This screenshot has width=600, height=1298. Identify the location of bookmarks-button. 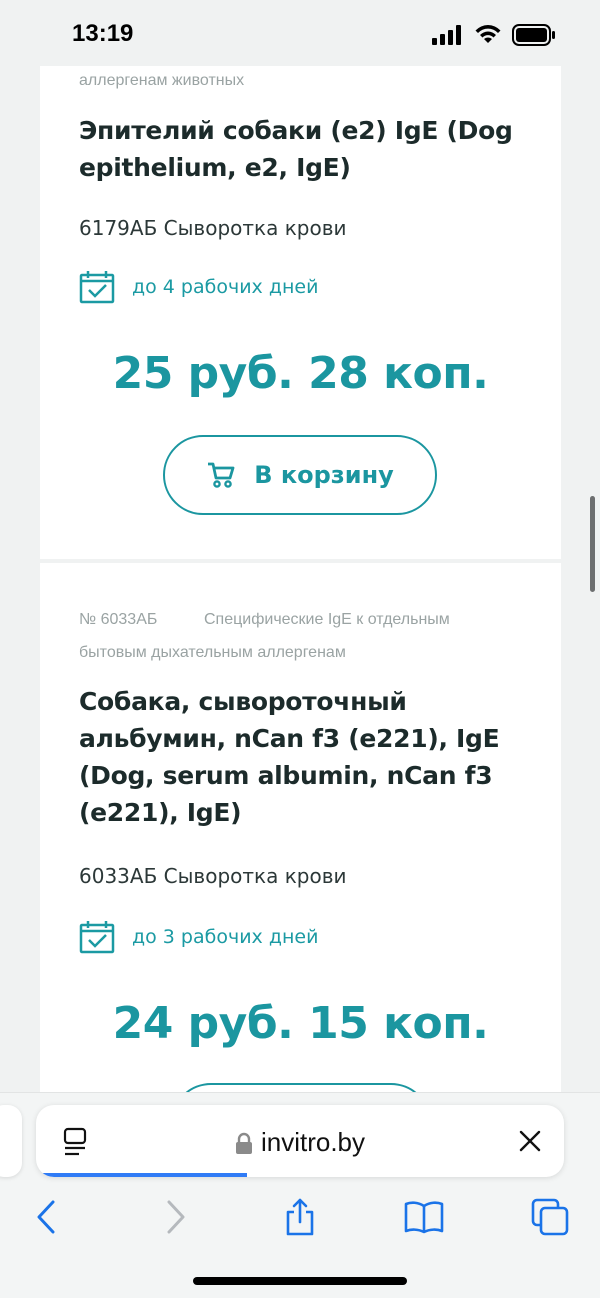
(424, 1217).